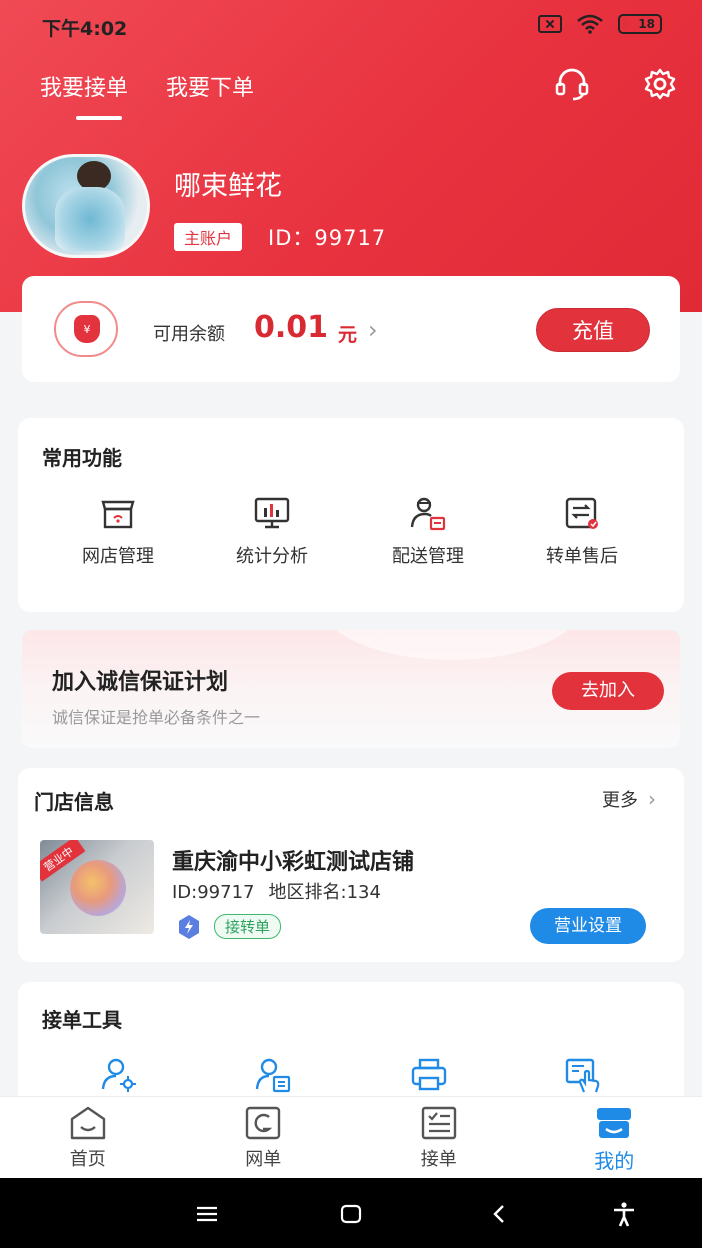 Image resolution: width=702 pixels, height=1248 pixels. Describe the element at coordinates (438, 1123) in the screenshot. I see `checklist-icon` at that location.